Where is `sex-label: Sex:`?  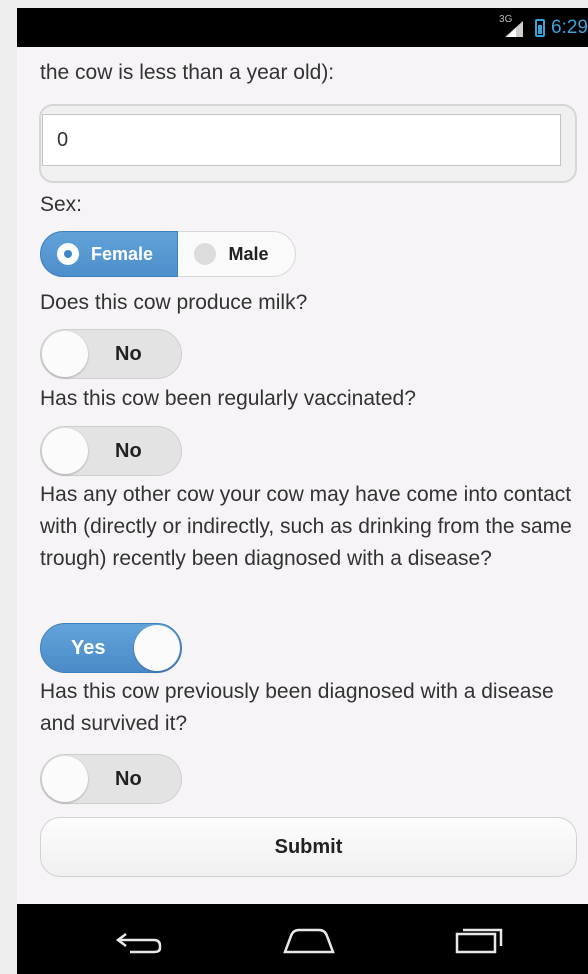 sex-label: Sex: is located at coordinates (61, 204).